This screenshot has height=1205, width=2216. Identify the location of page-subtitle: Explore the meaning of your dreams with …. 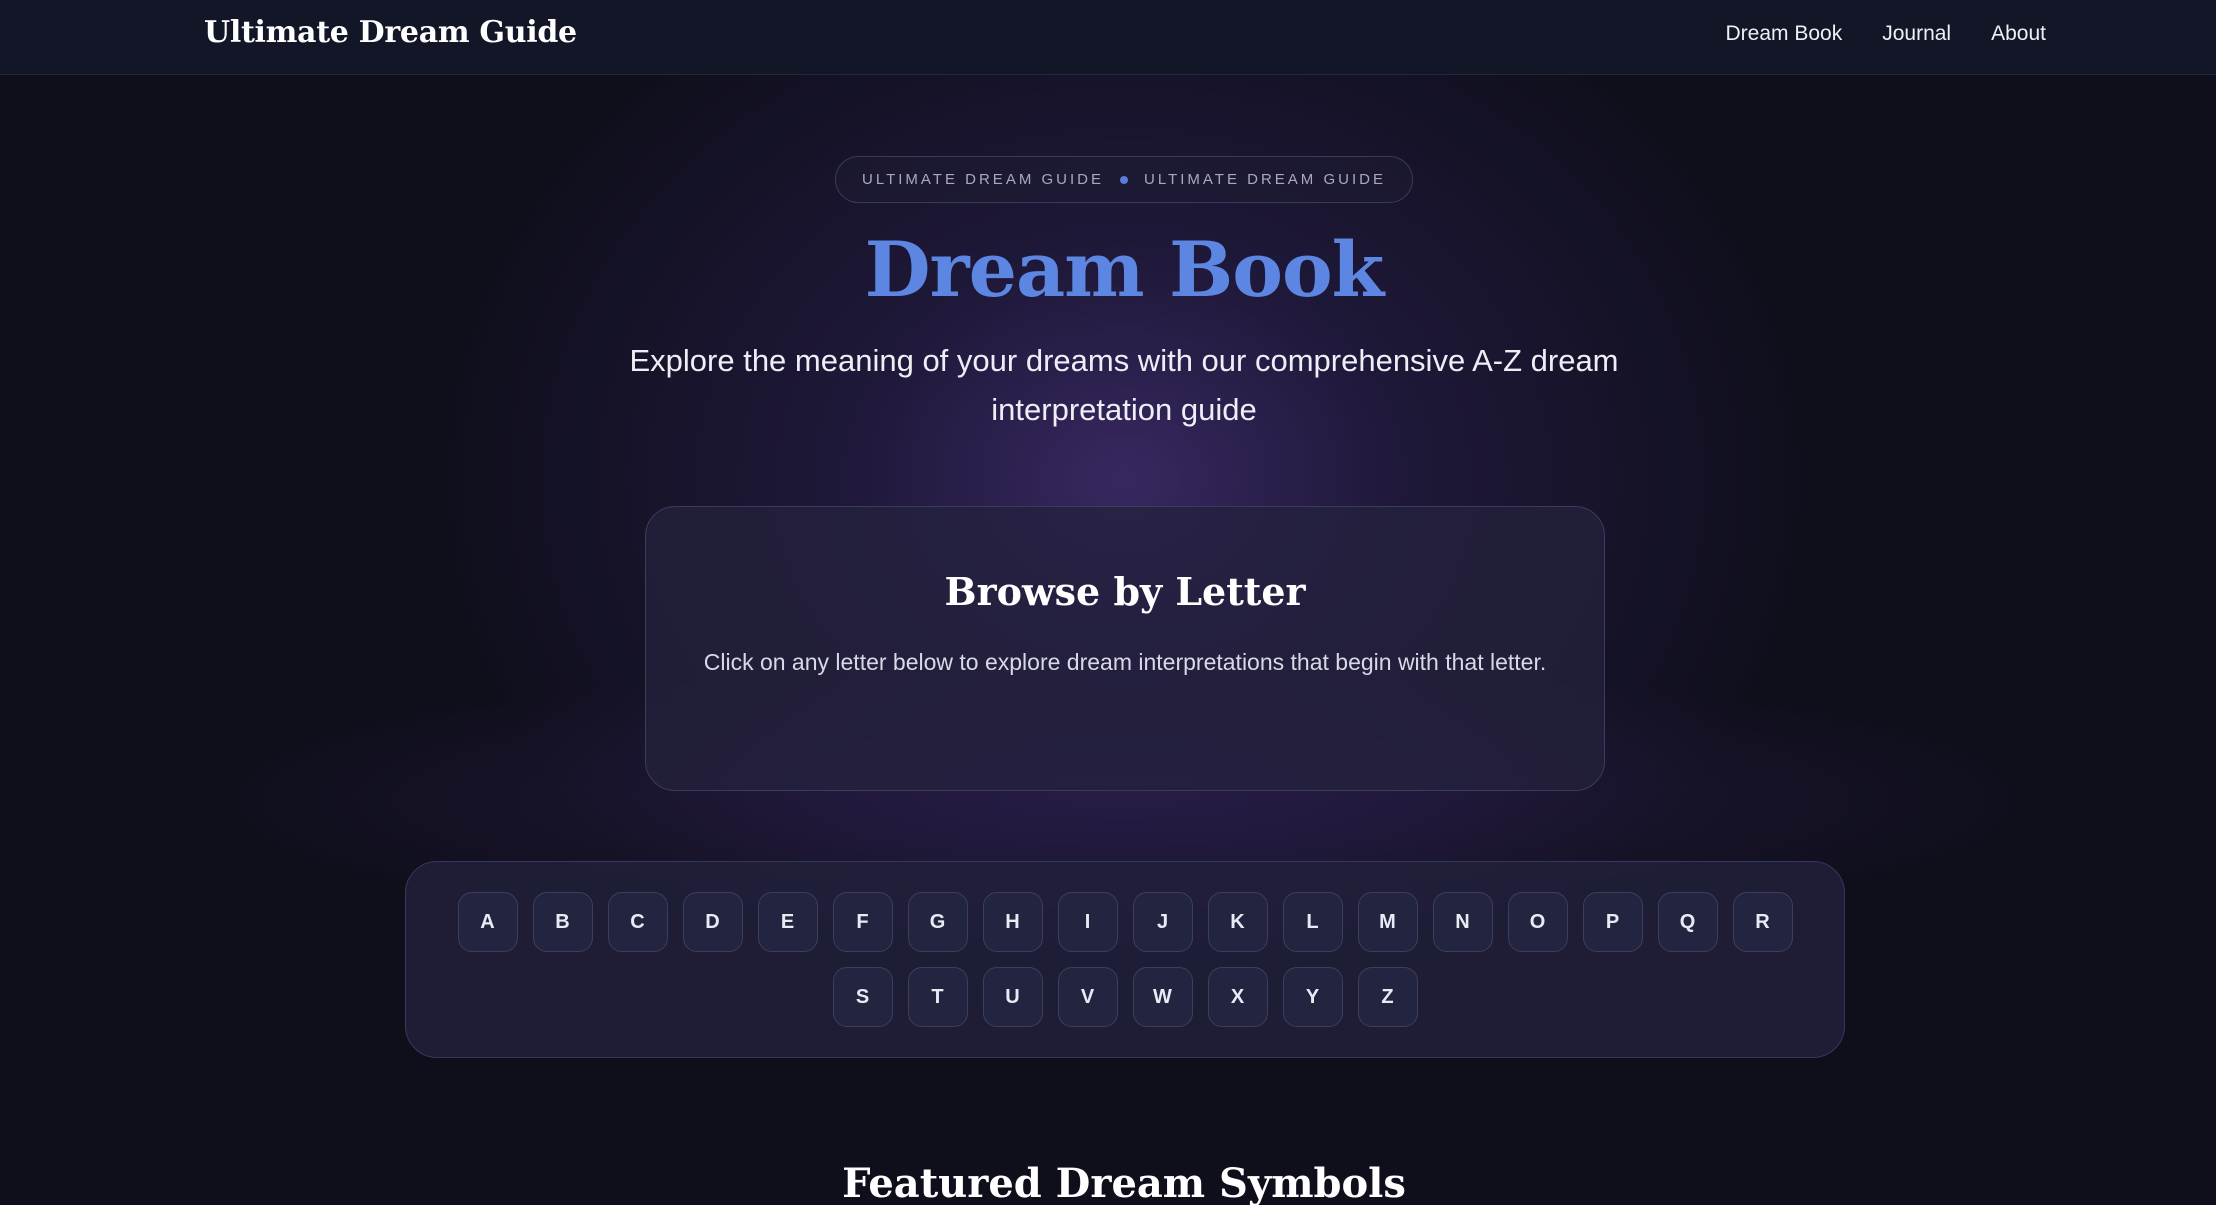
(1124, 385).